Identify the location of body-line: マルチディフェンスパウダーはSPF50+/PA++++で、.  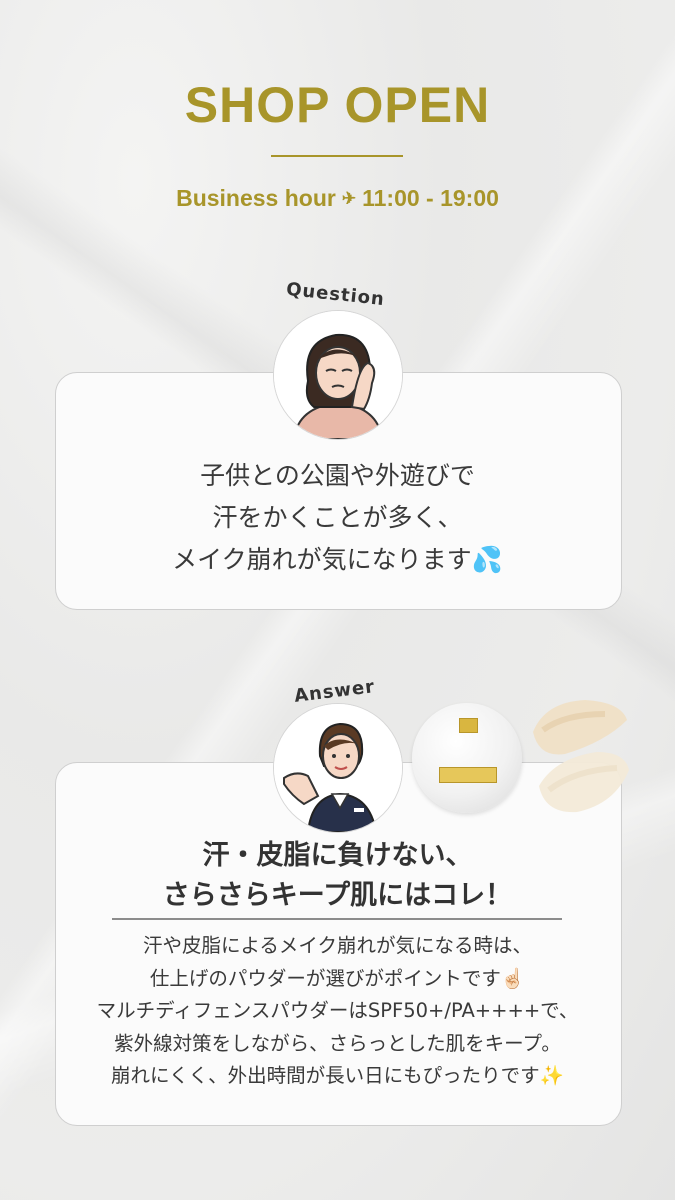
(337, 1010).